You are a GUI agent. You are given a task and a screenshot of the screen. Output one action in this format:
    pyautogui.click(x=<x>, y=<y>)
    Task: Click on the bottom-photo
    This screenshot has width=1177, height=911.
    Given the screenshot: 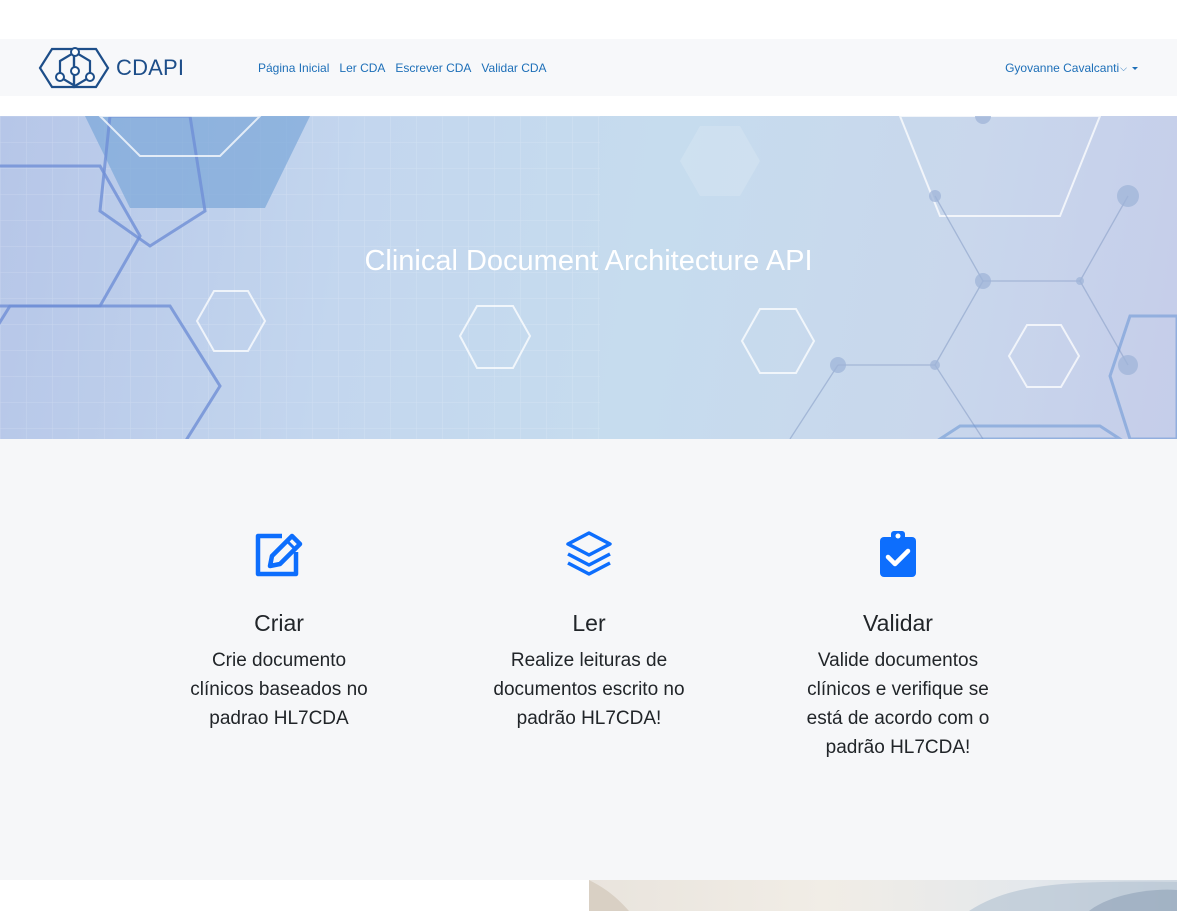 What is the action you would take?
    pyautogui.click(x=883, y=895)
    